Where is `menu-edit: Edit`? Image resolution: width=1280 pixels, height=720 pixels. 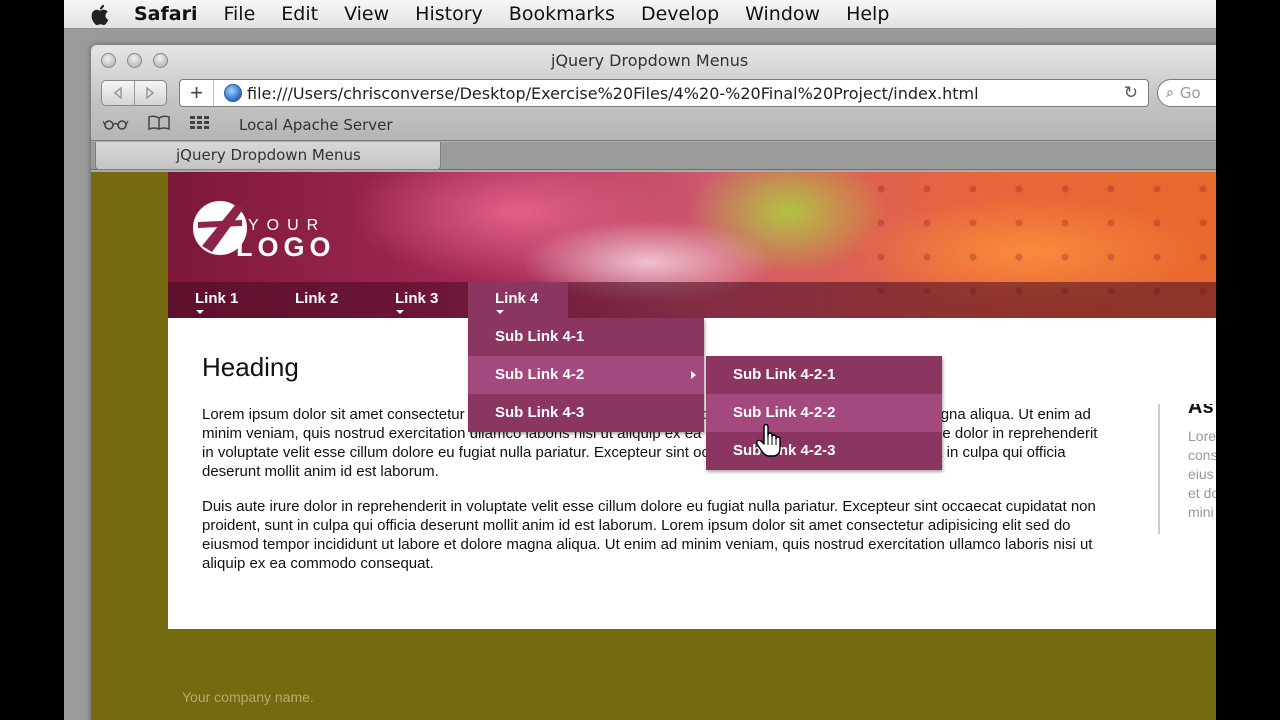
menu-edit: Edit is located at coordinates (299, 14).